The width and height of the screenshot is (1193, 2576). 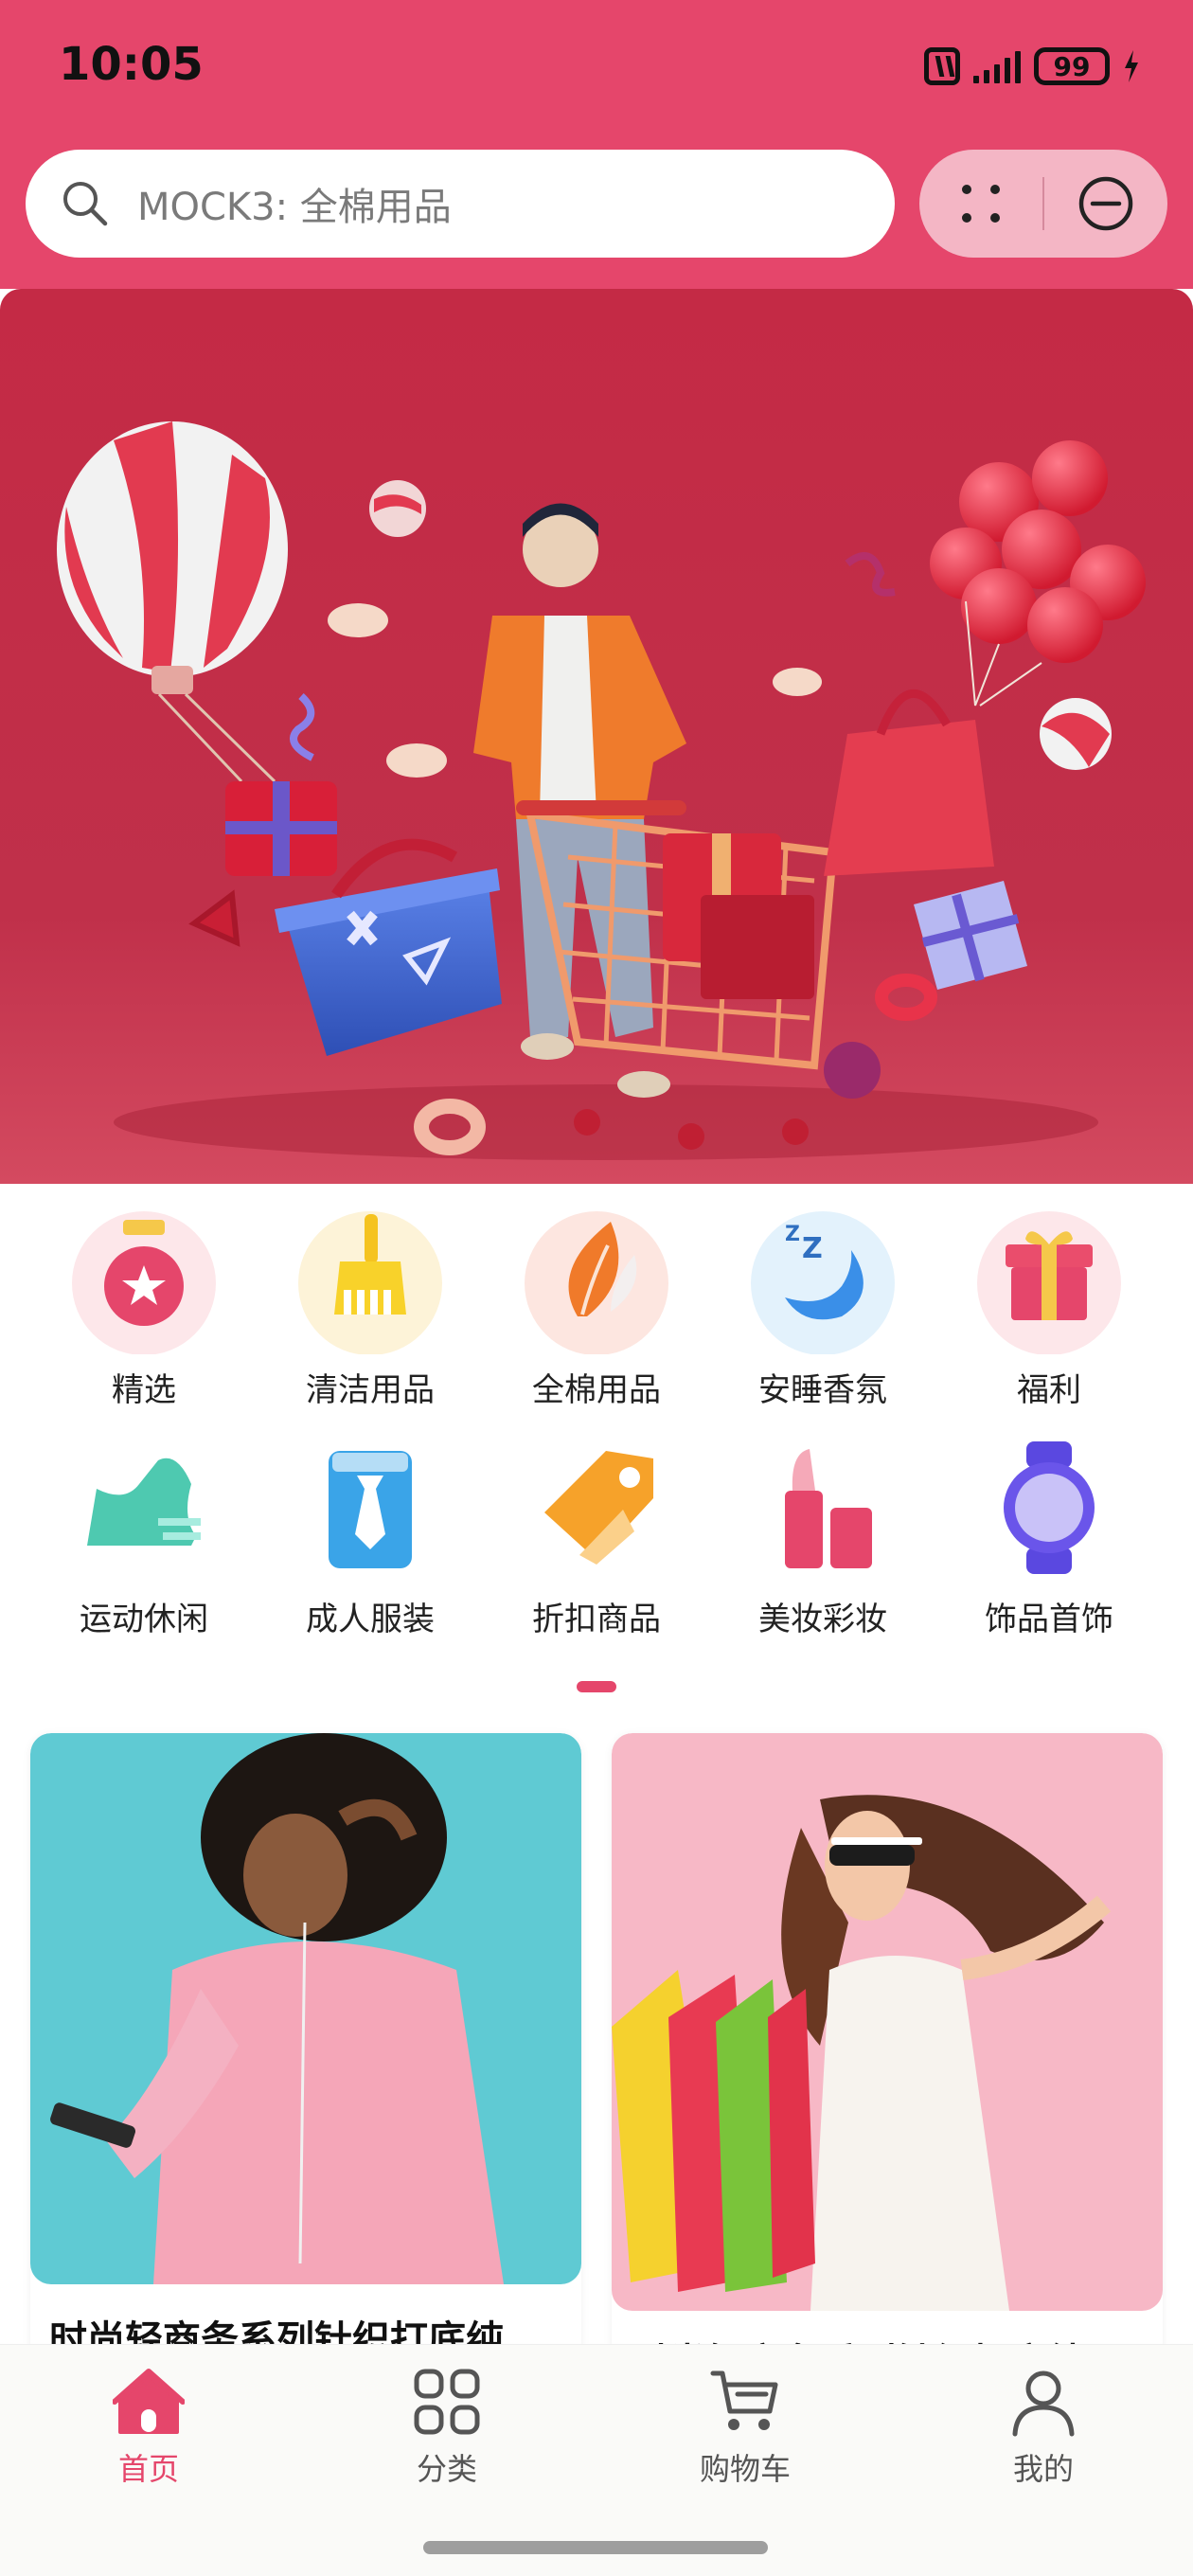 I want to click on category-label: 清洁用品, so click(x=370, y=1390).